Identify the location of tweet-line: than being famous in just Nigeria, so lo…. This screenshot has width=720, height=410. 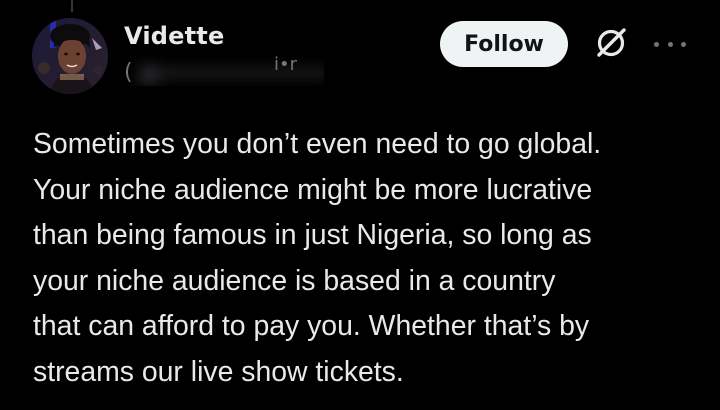
(312, 235).